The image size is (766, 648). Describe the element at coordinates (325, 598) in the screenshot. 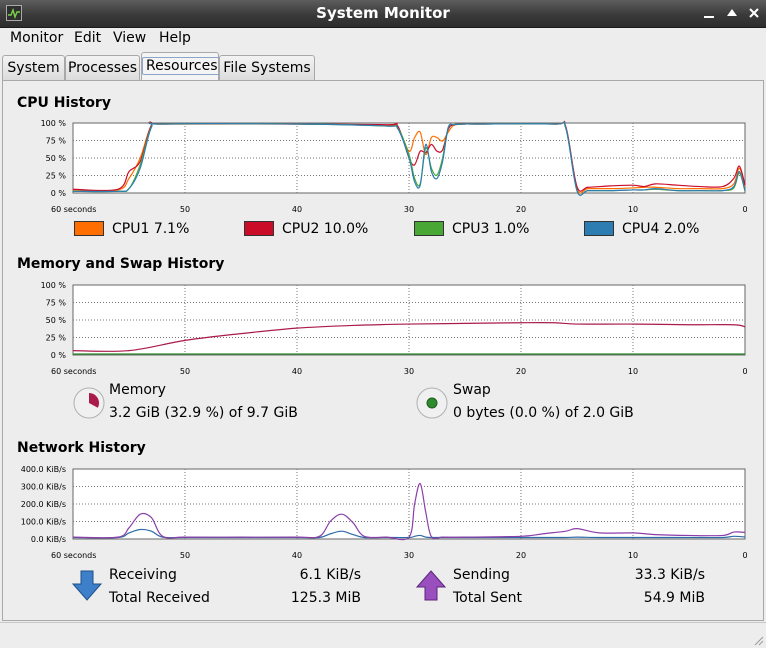

I see `total-received-value: 125.3 MiB` at that location.